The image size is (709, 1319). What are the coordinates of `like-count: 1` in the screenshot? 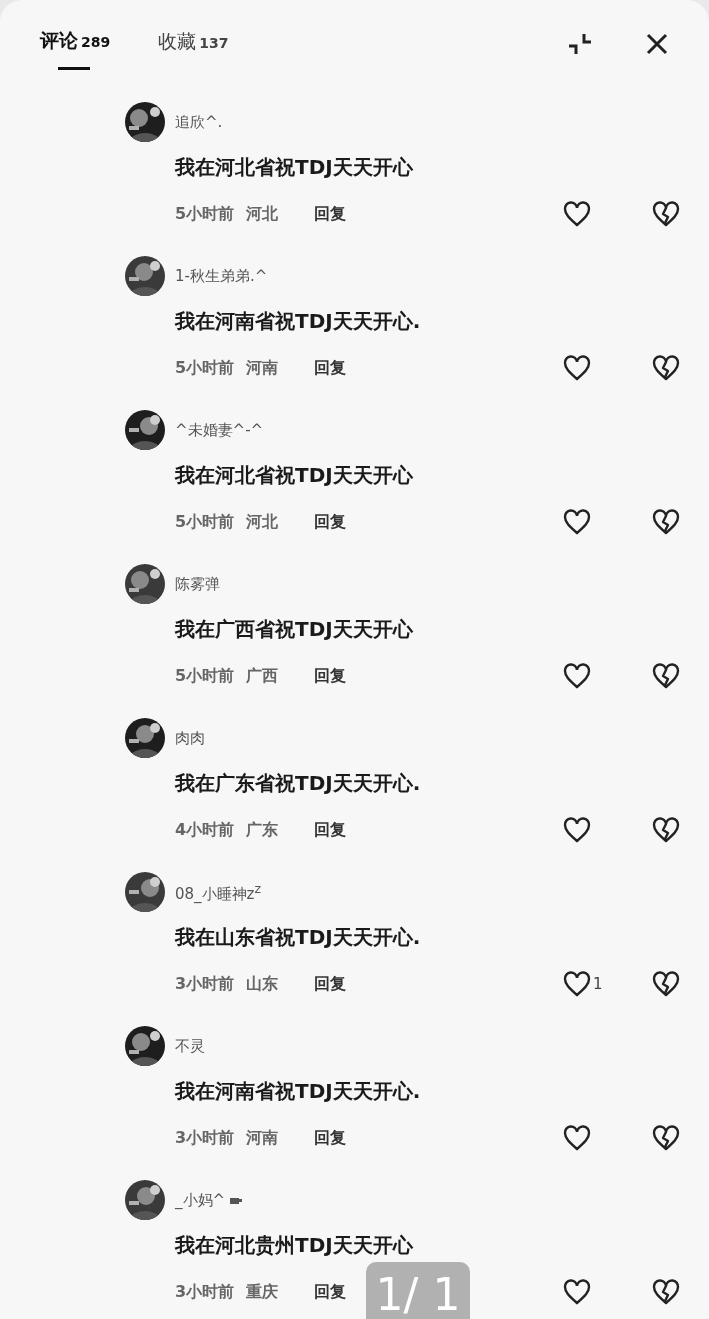 It's located at (598, 984).